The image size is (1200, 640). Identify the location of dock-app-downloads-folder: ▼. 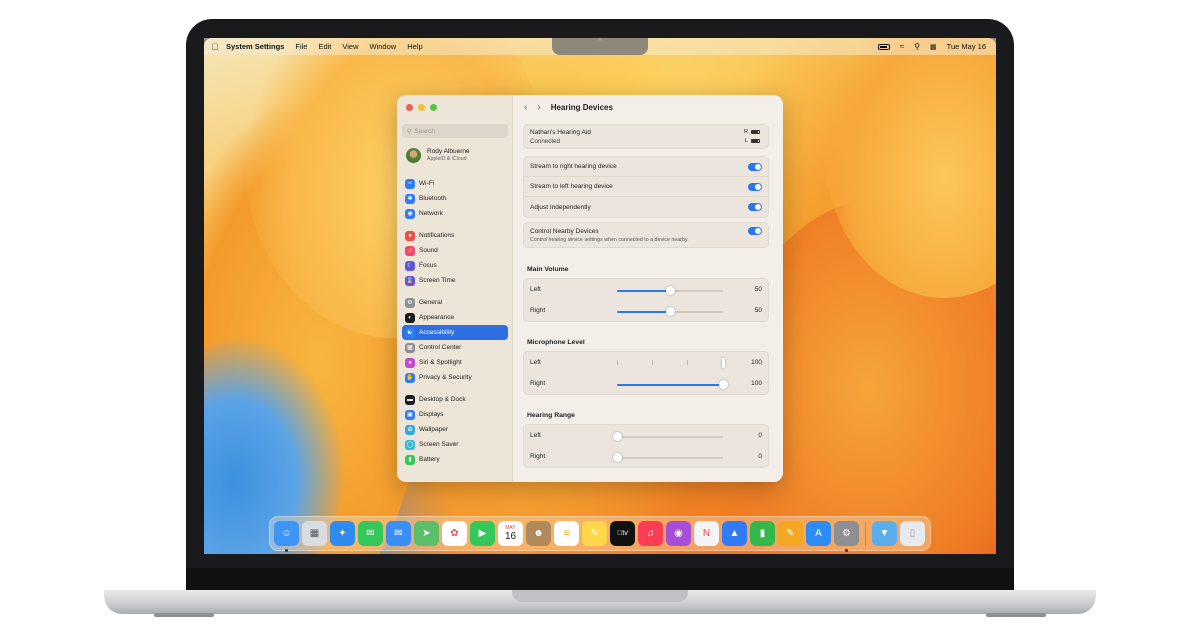
(884, 533).